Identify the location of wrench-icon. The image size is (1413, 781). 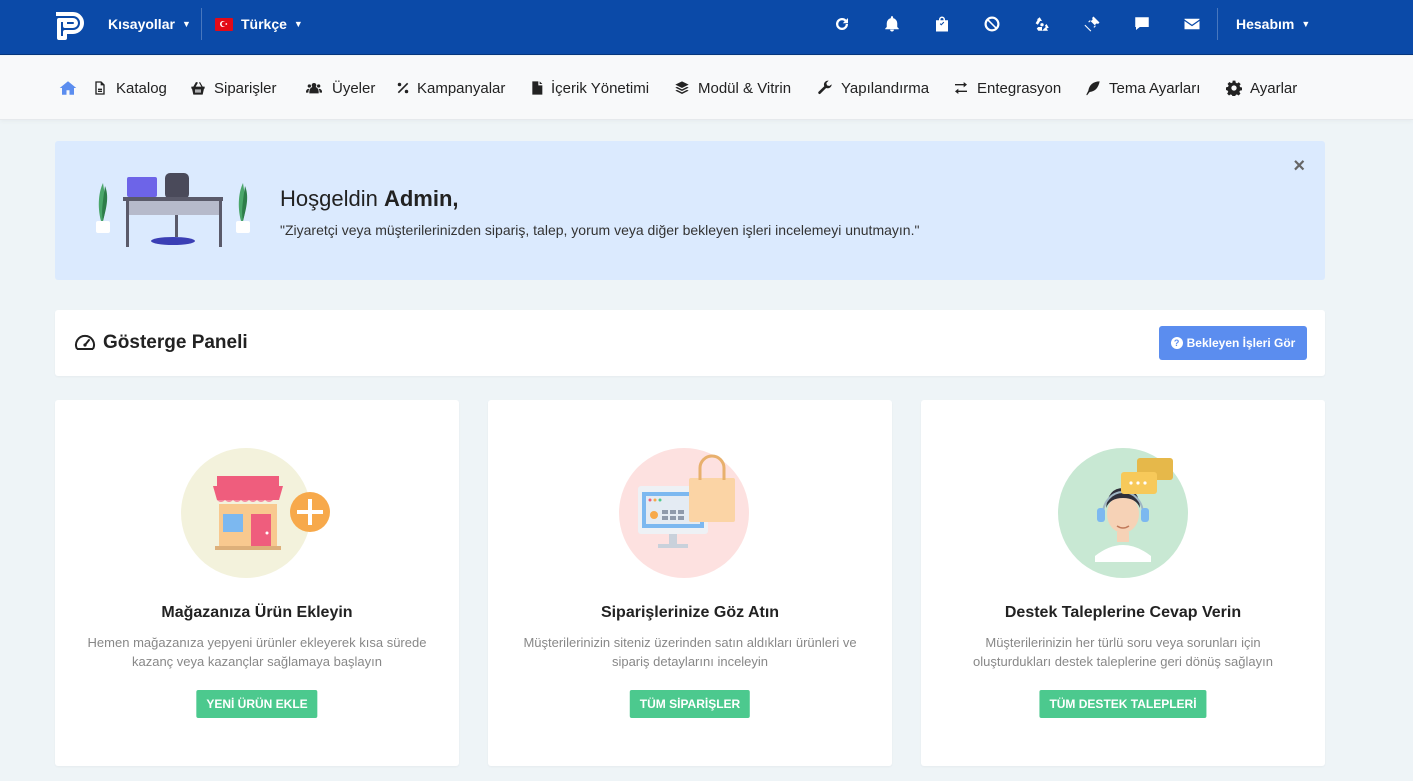
(825, 87).